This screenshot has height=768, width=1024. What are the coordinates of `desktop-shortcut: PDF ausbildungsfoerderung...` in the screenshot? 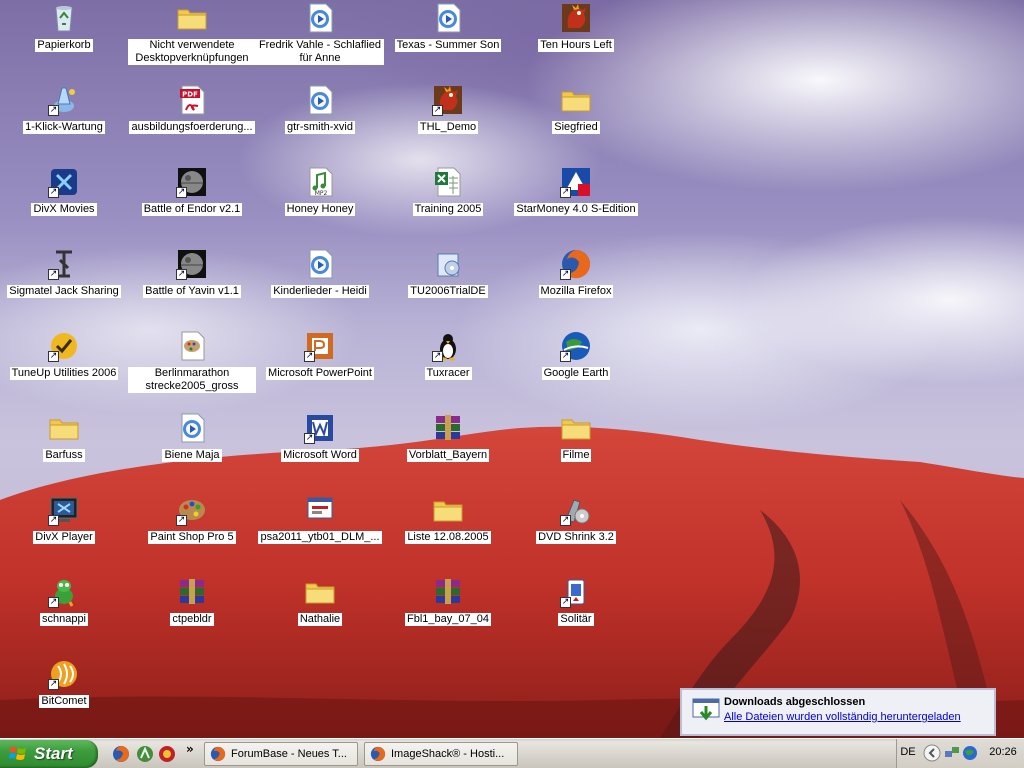 It's located at (192, 124).